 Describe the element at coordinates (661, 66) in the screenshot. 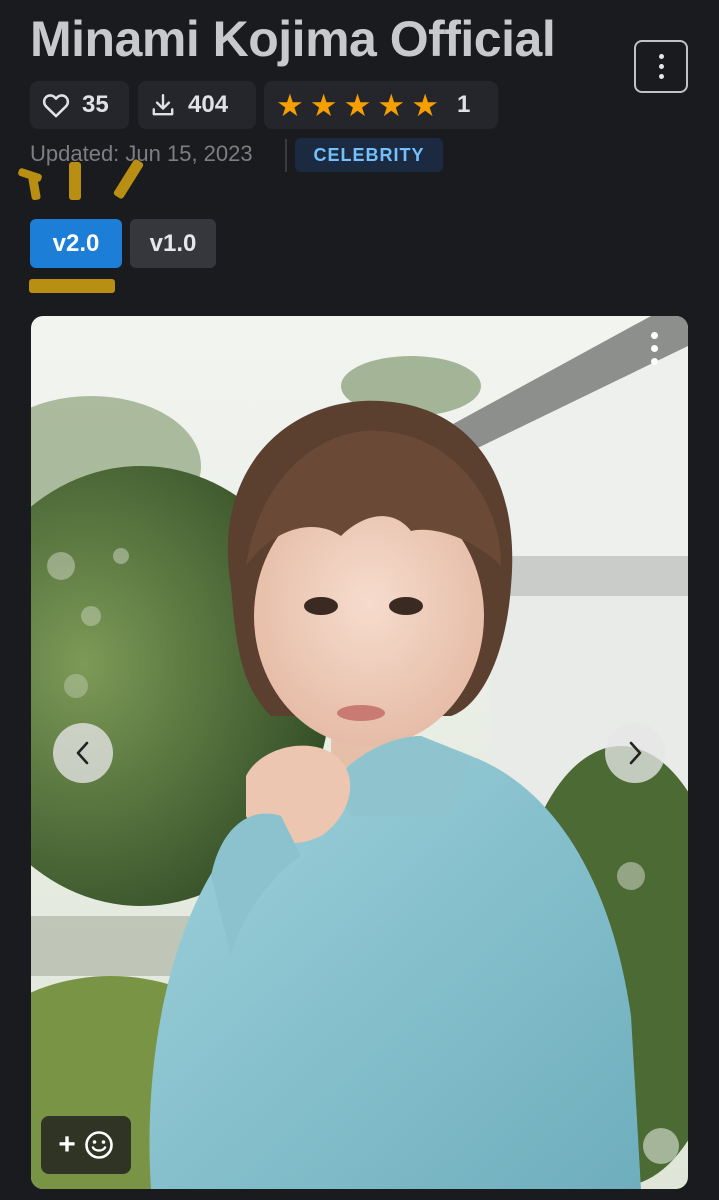

I see `more-options-button` at that location.